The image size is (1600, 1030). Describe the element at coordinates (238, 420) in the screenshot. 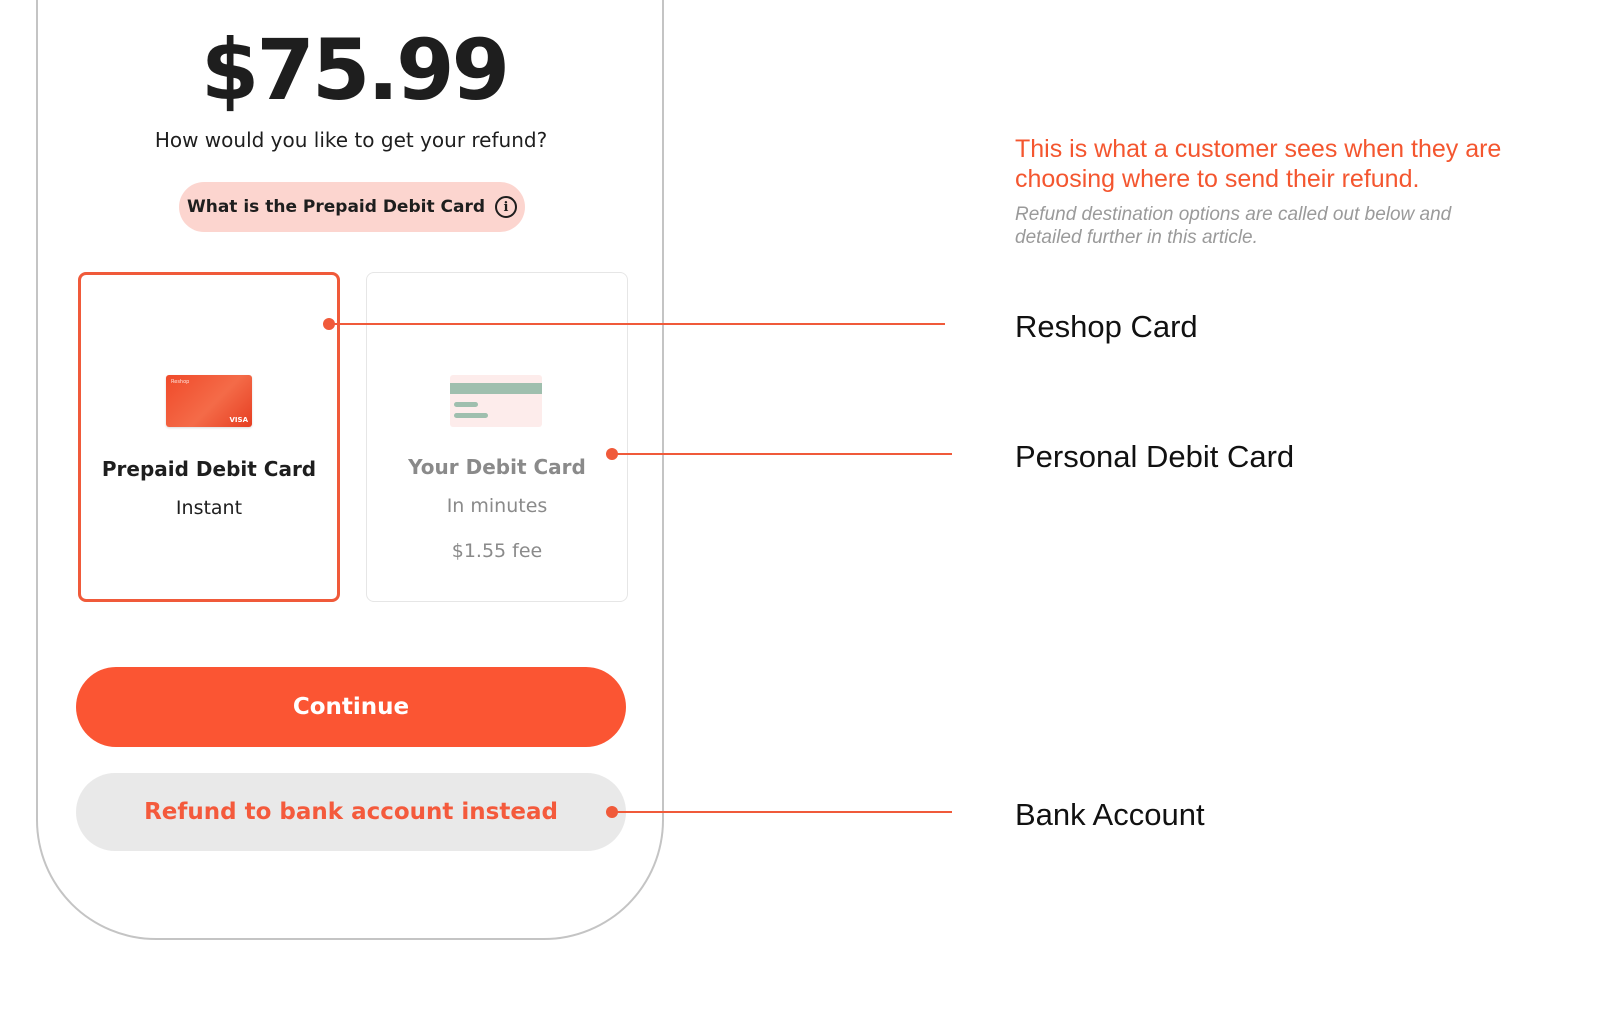

I see `card-network-text: VISA` at that location.